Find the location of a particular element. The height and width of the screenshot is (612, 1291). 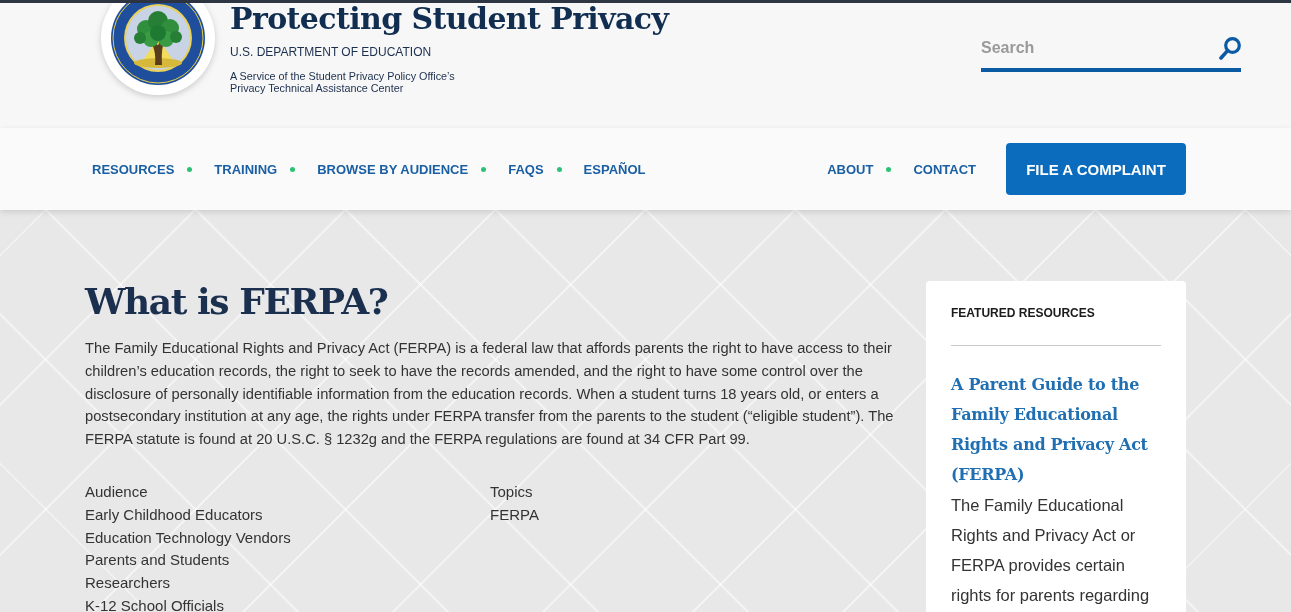

topic-item: FERPA is located at coordinates (515, 514).